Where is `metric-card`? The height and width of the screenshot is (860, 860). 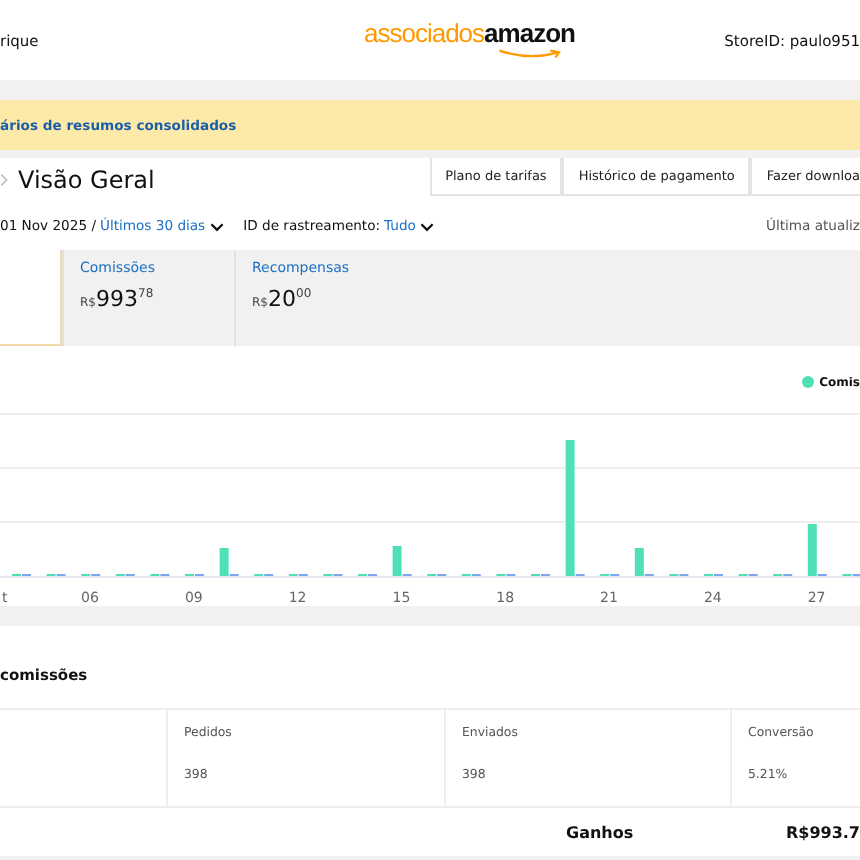 metric-card is located at coordinates (31, 298).